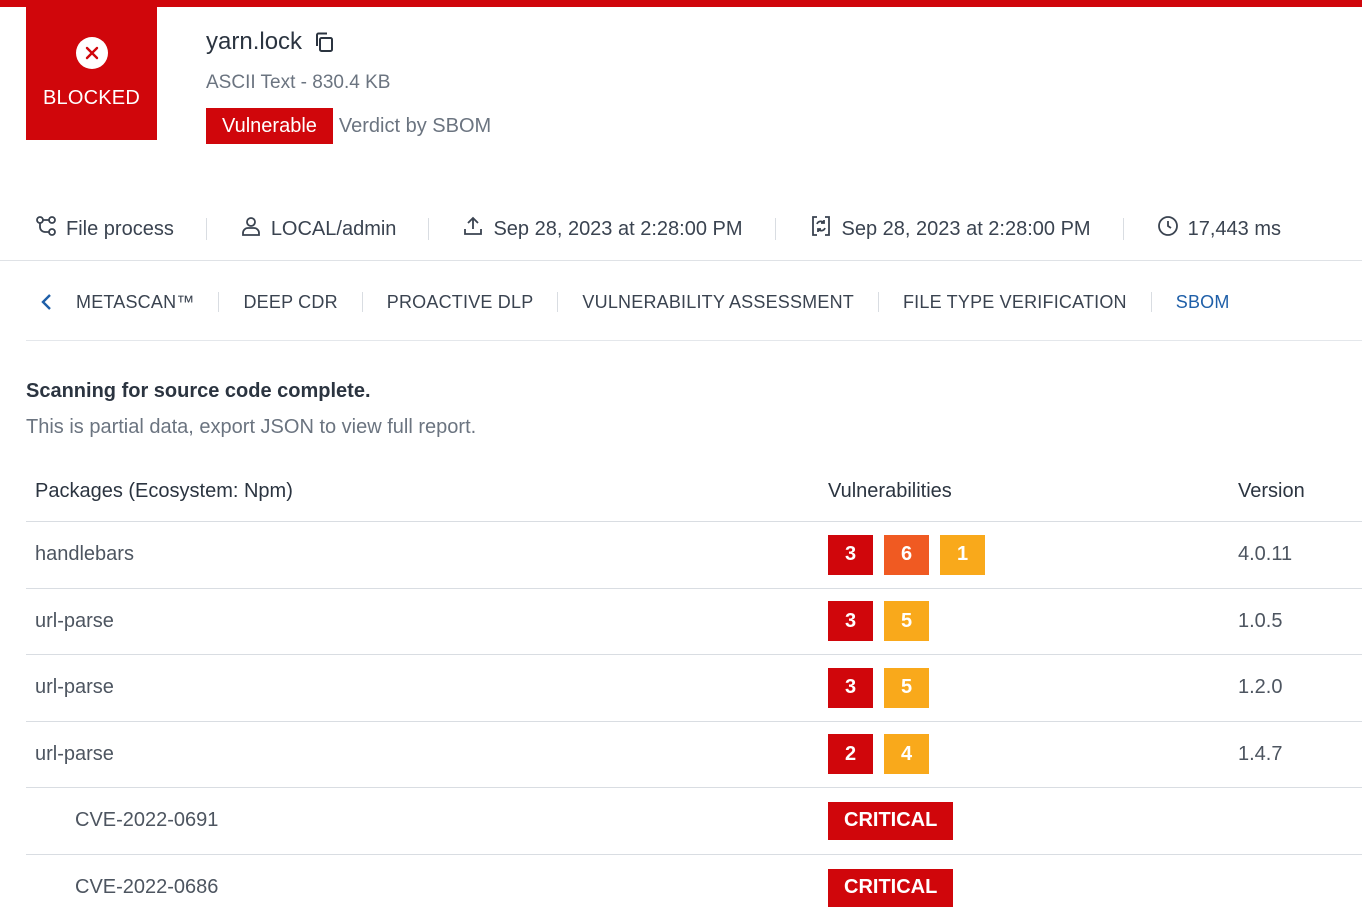  Describe the element at coordinates (298, 82) in the screenshot. I see `file-meta: ASCII Text - 830.4 KB` at that location.